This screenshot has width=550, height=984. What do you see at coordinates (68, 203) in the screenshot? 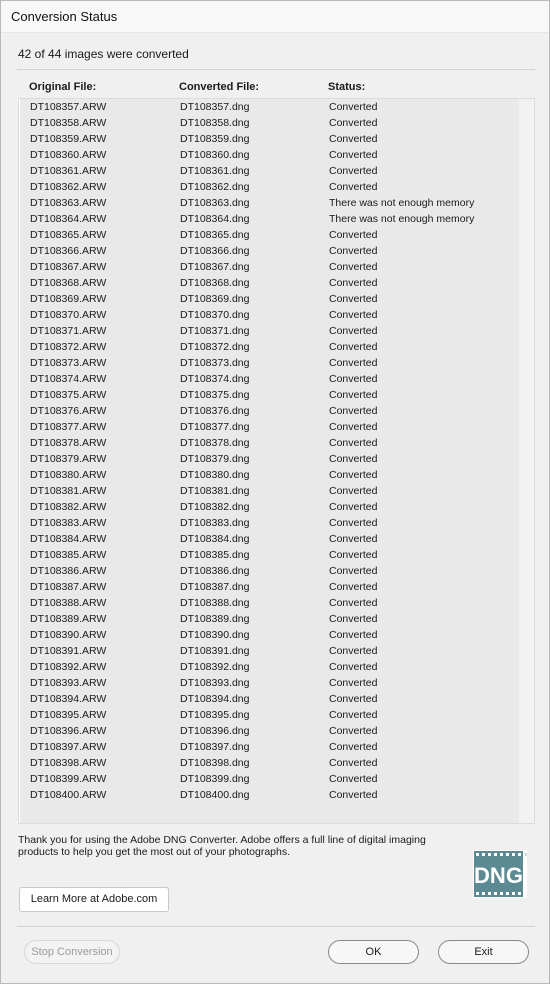
I see `original-file-cell: DT108363.ARW` at bounding box center [68, 203].